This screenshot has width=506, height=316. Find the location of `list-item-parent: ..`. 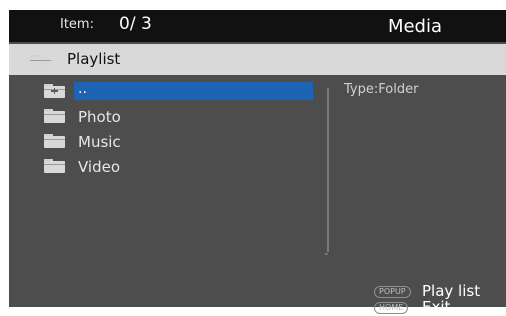

list-item-parent: .. is located at coordinates (179, 93).